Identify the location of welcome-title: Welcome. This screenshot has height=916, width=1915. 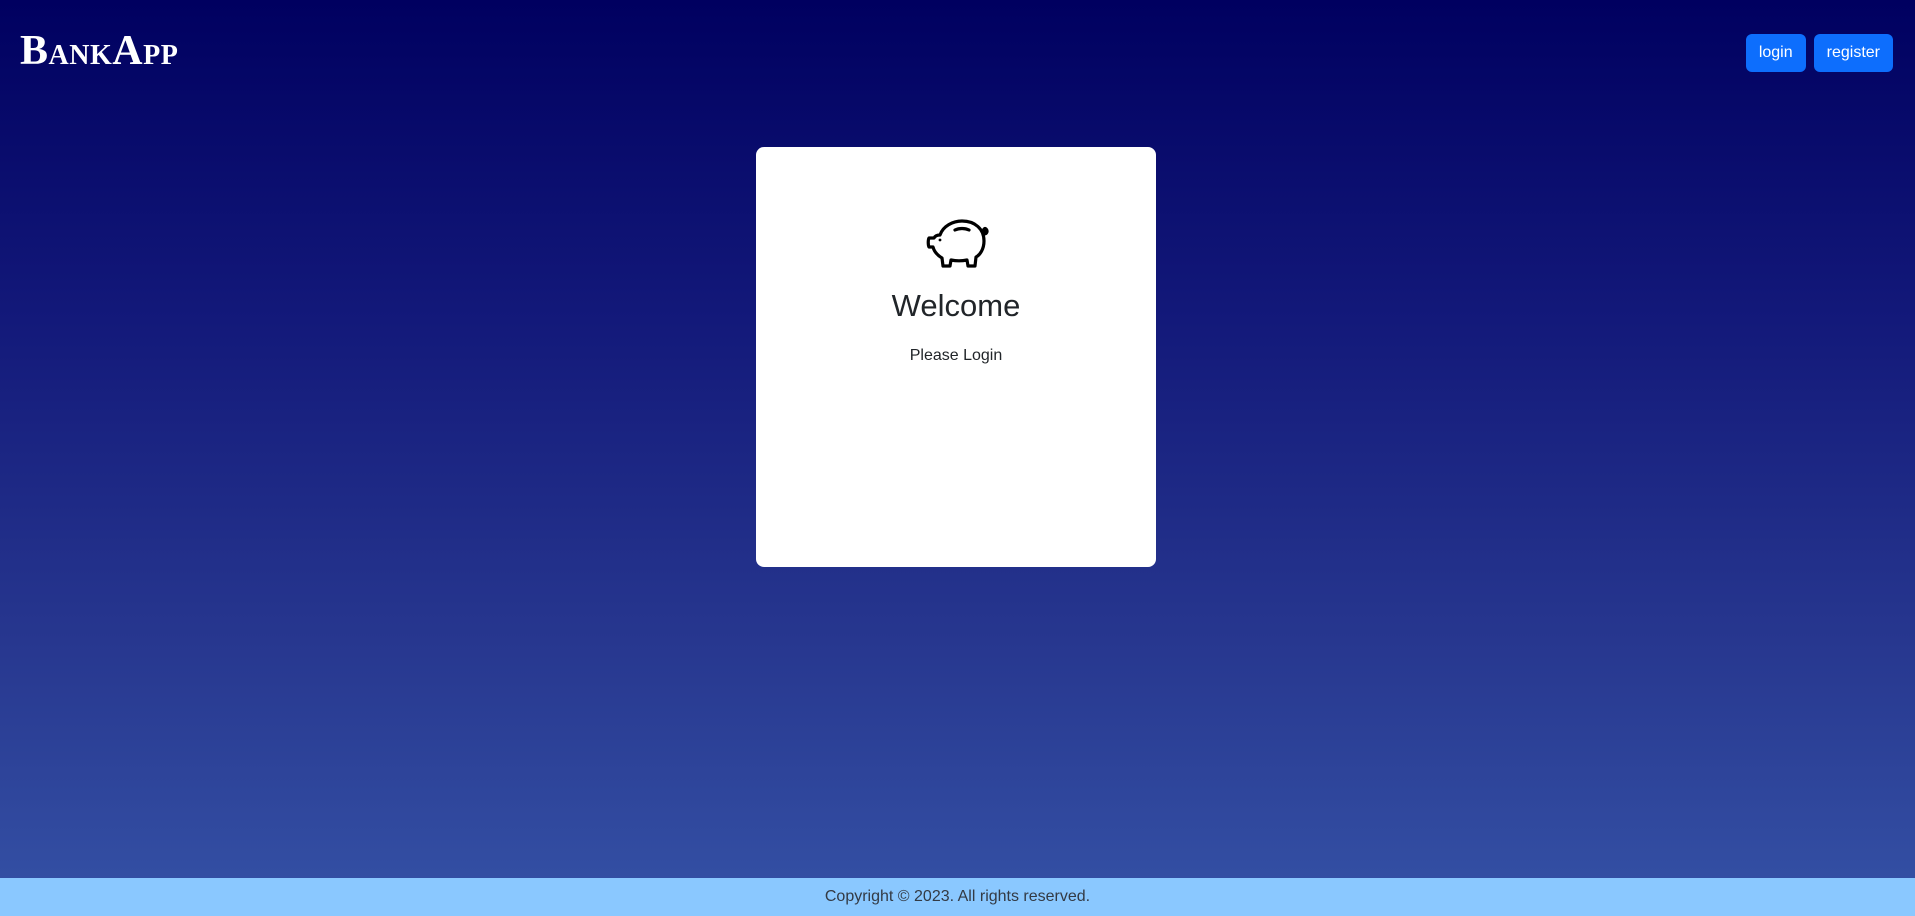
(956, 305).